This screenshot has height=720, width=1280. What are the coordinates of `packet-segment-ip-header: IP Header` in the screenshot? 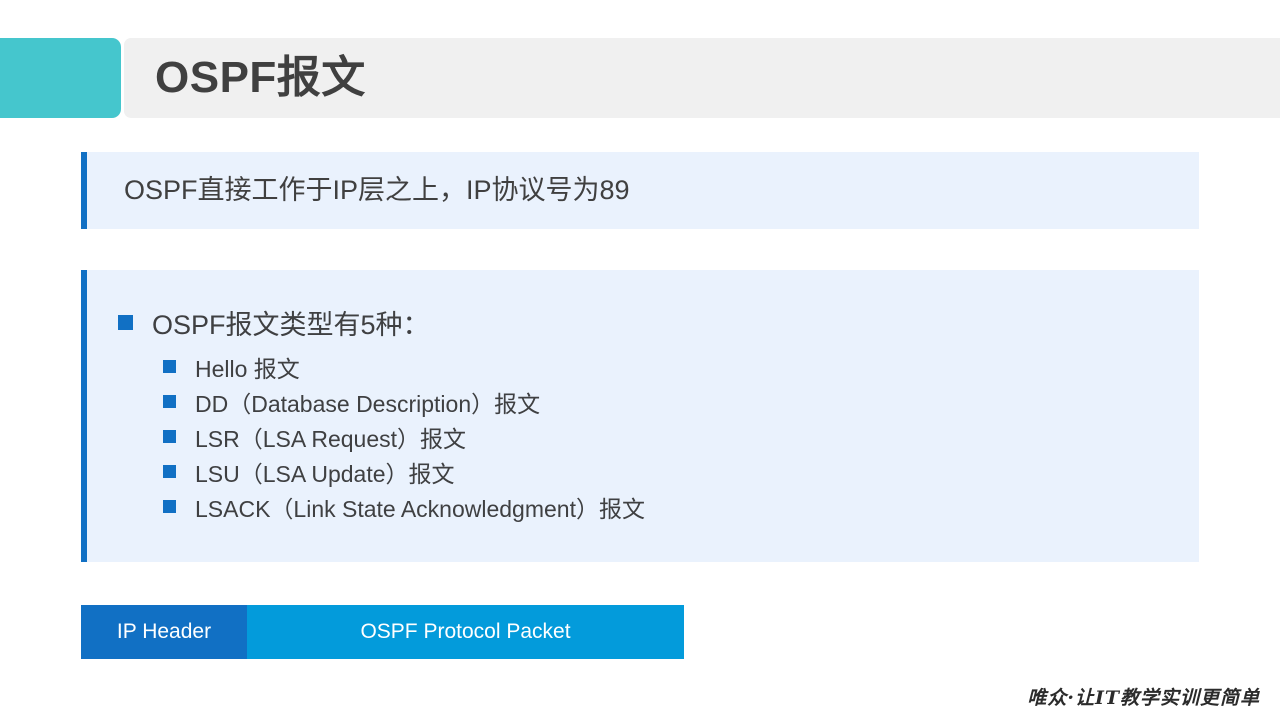 It's located at (164, 632).